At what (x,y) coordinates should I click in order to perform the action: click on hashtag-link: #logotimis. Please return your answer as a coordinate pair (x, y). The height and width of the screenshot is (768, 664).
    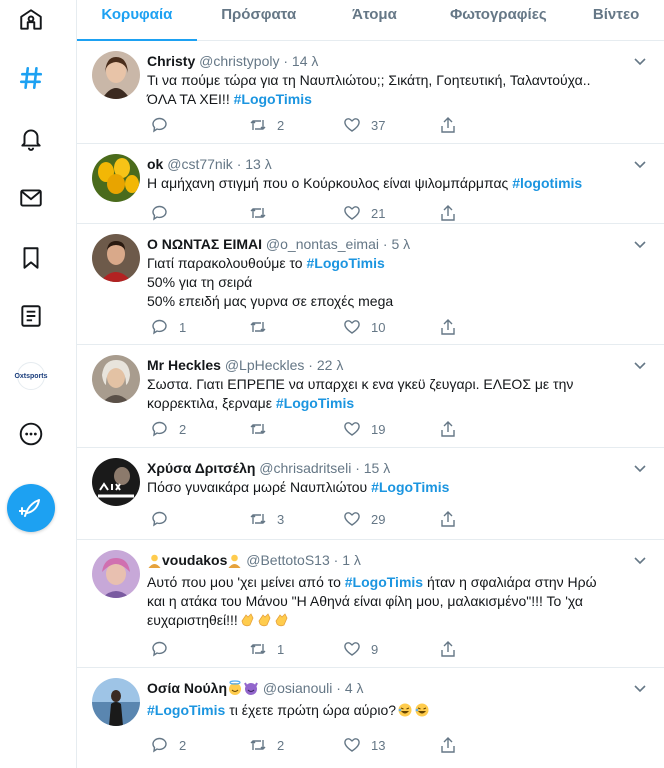
    Looking at the image, I should click on (547, 183).